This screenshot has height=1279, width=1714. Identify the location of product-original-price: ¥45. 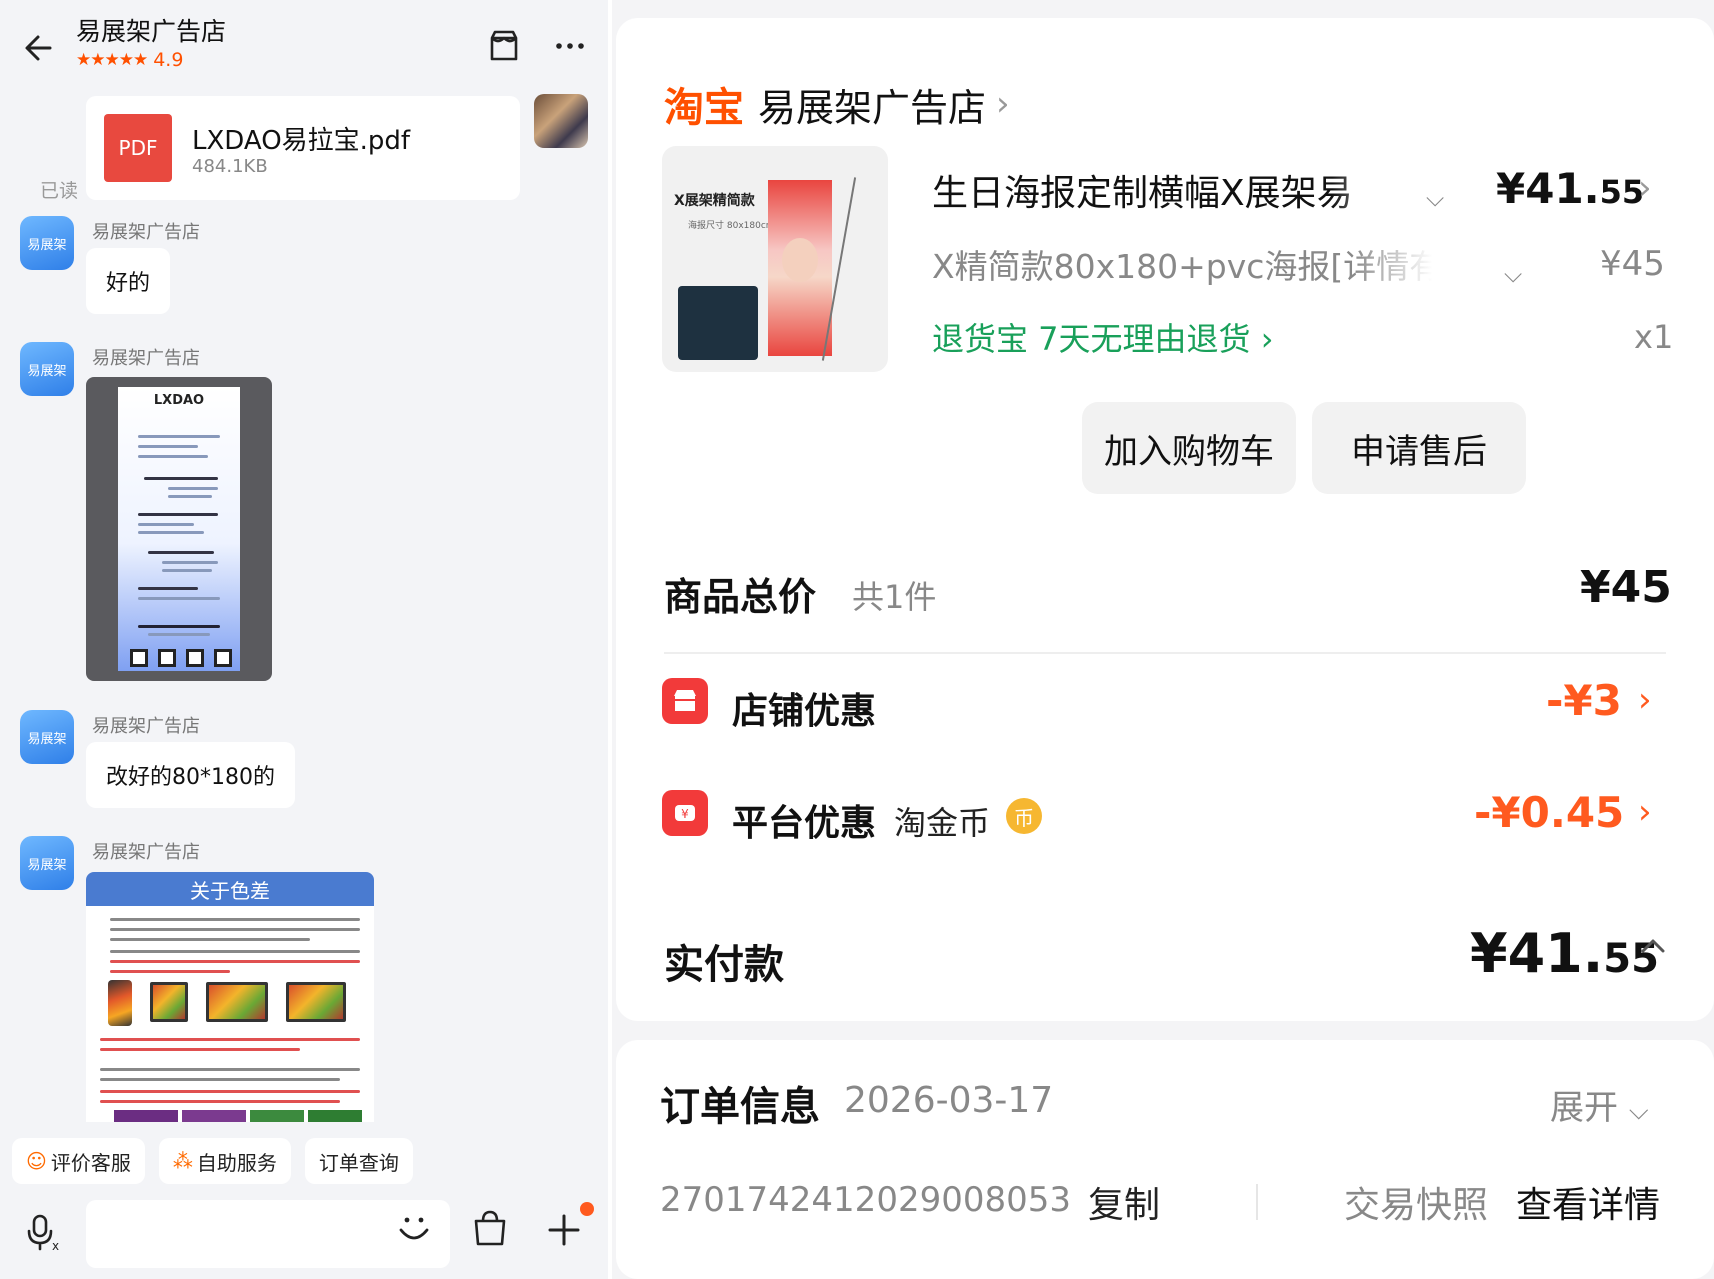
(1632, 264).